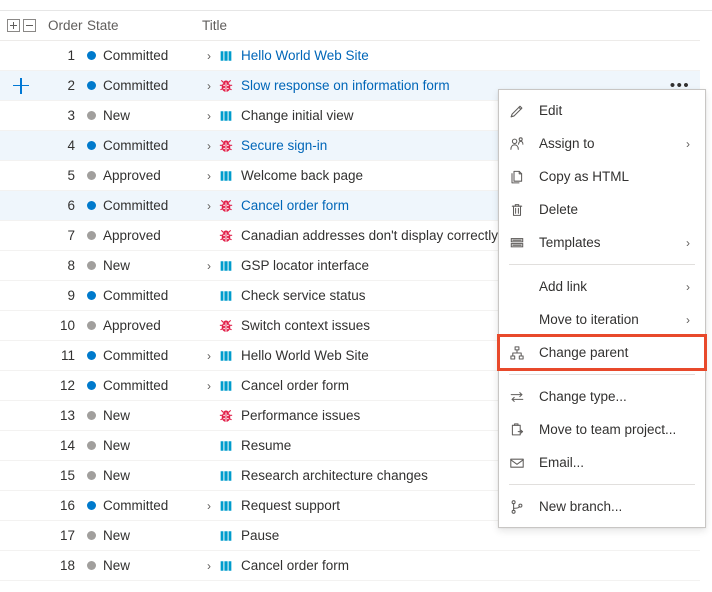 This screenshot has height=592, width=712. Describe the element at coordinates (300, 415) in the screenshot. I see `work-item-title-link: Performance issues` at that location.